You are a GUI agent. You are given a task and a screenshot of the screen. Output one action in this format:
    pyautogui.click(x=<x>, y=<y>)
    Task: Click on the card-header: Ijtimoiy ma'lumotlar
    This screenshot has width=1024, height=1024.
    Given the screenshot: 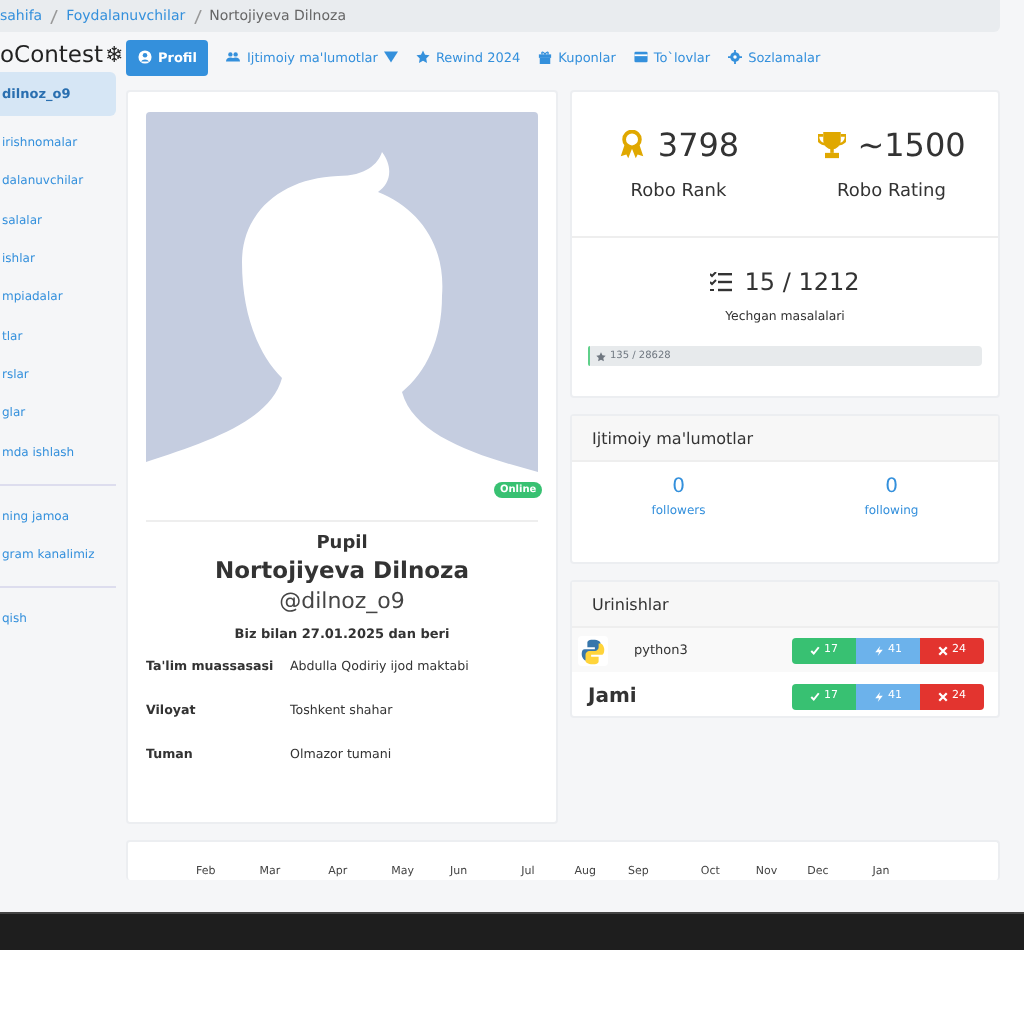 What is the action you would take?
    pyautogui.click(x=785, y=439)
    